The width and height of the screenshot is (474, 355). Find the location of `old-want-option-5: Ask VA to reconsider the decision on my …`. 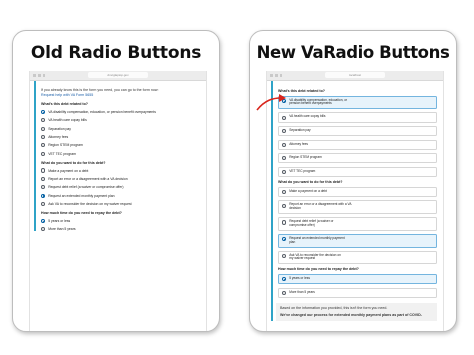

old-want-option-5: Ask VA to reconsider the decision on my … is located at coordinates (120, 204).